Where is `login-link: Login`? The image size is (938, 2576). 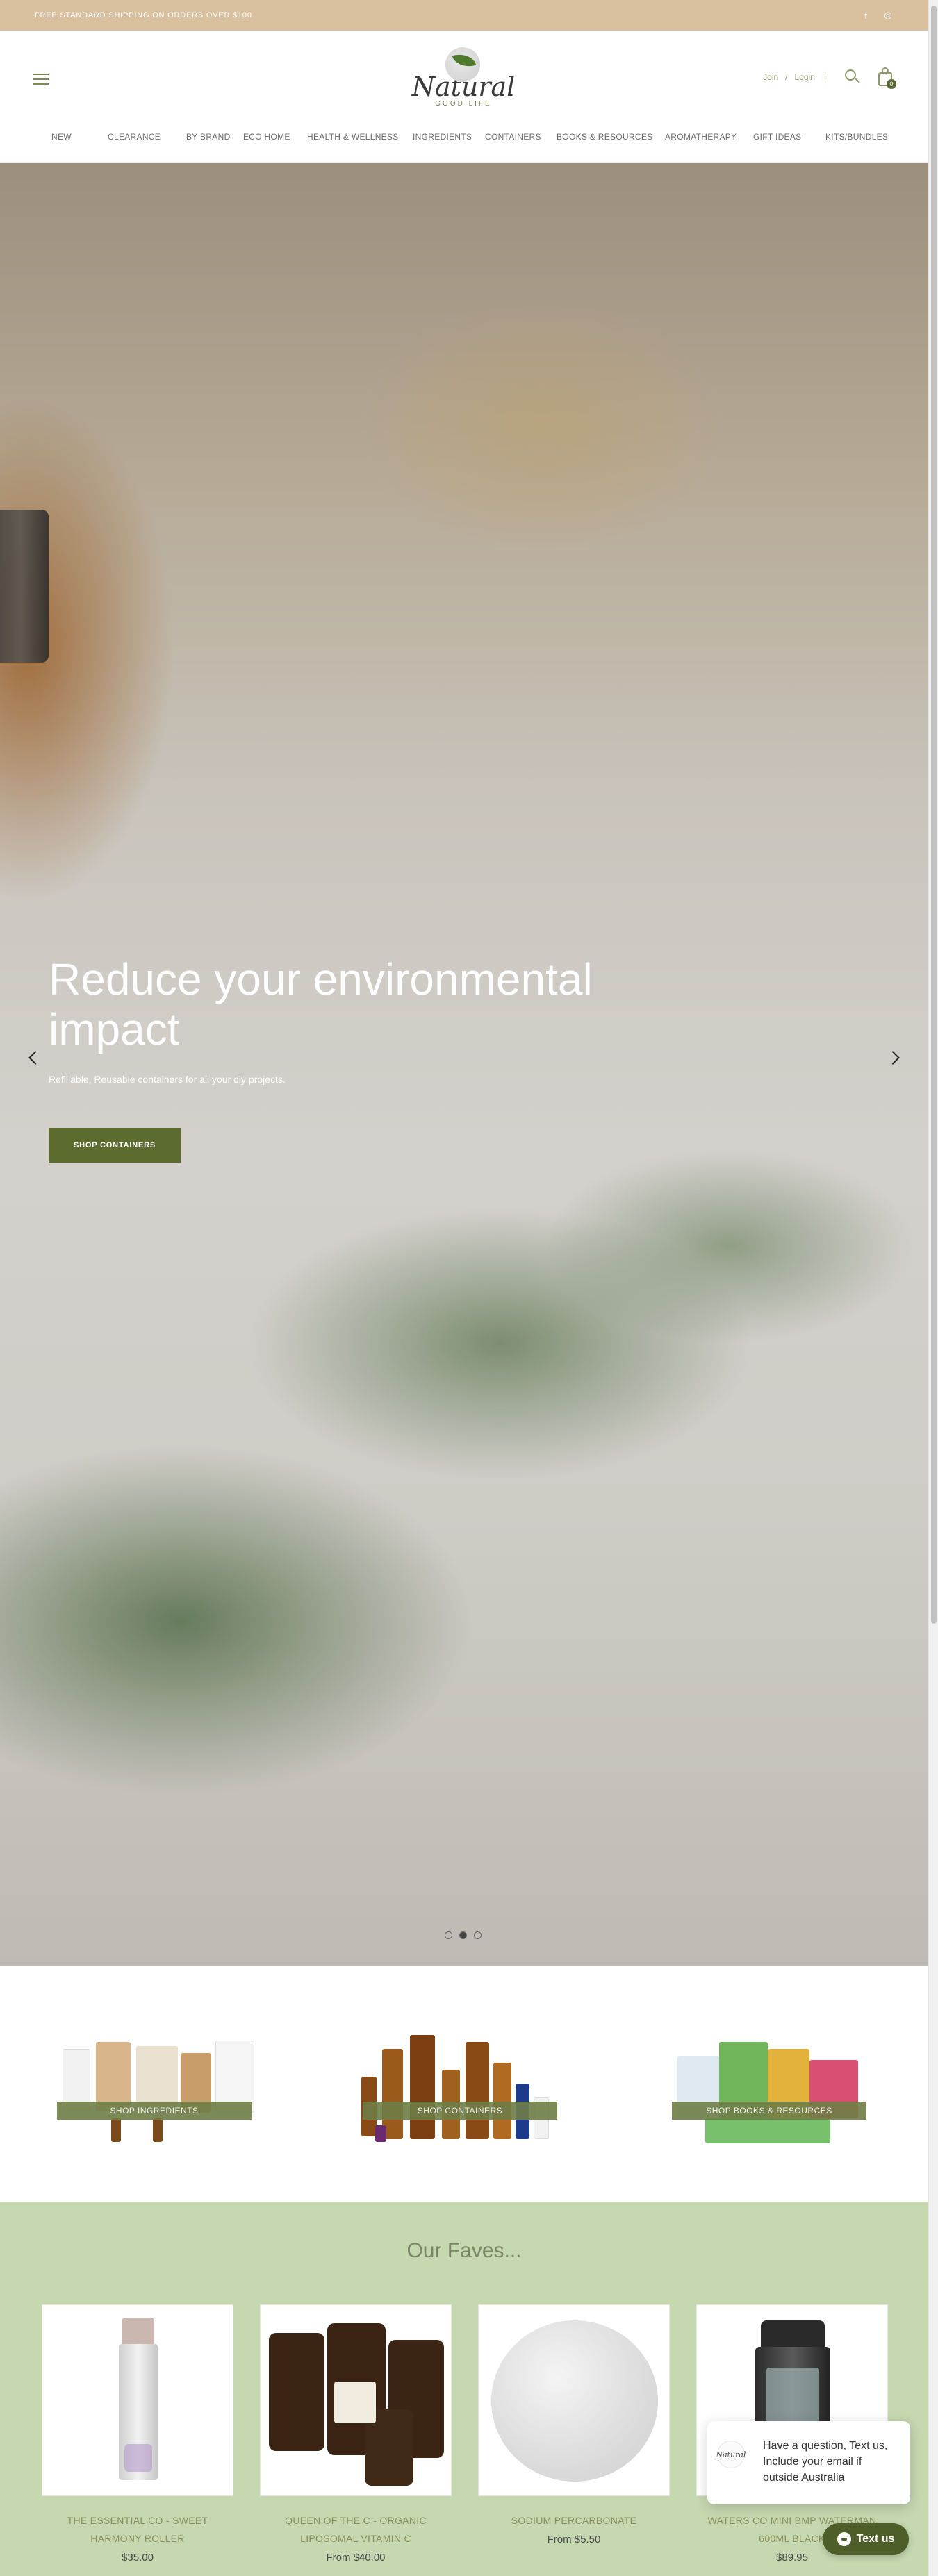 login-link: Login is located at coordinates (805, 77).